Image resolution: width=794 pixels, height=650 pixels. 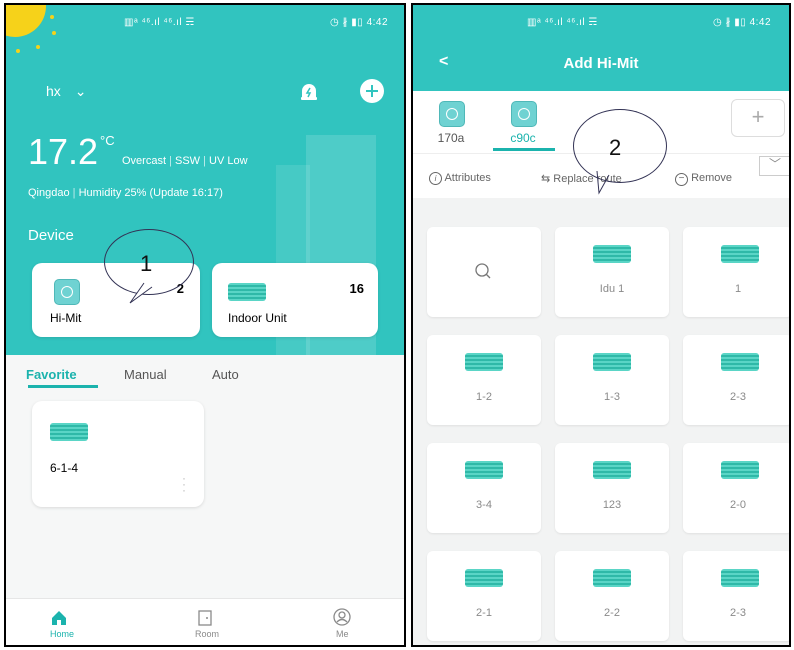 What do you see at coordinates (612, 397) in the screenshot?
I see `device-tile-label: 1-3` at bounding box center [612, 397].